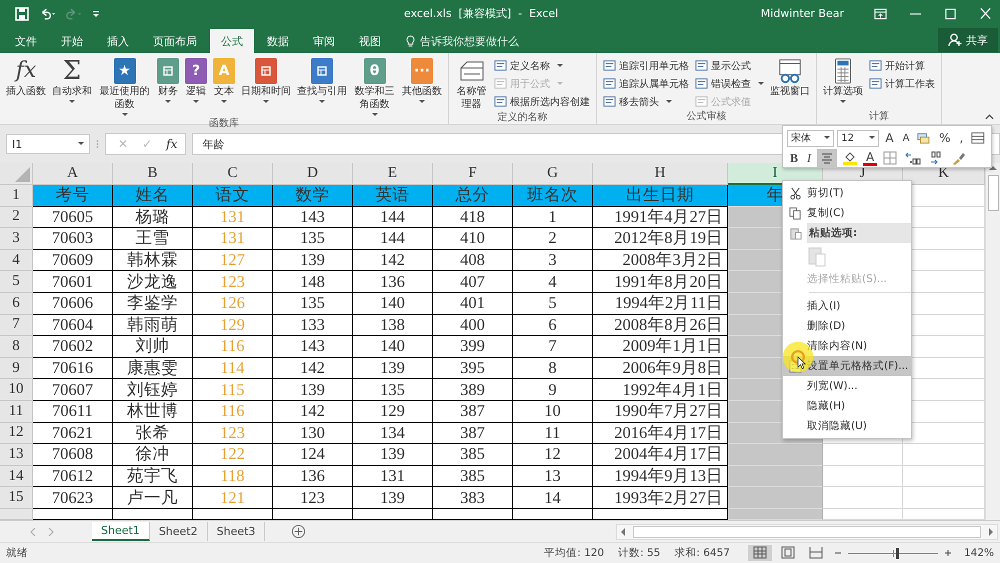  I want to click on undo-icon, so click(48, 13).